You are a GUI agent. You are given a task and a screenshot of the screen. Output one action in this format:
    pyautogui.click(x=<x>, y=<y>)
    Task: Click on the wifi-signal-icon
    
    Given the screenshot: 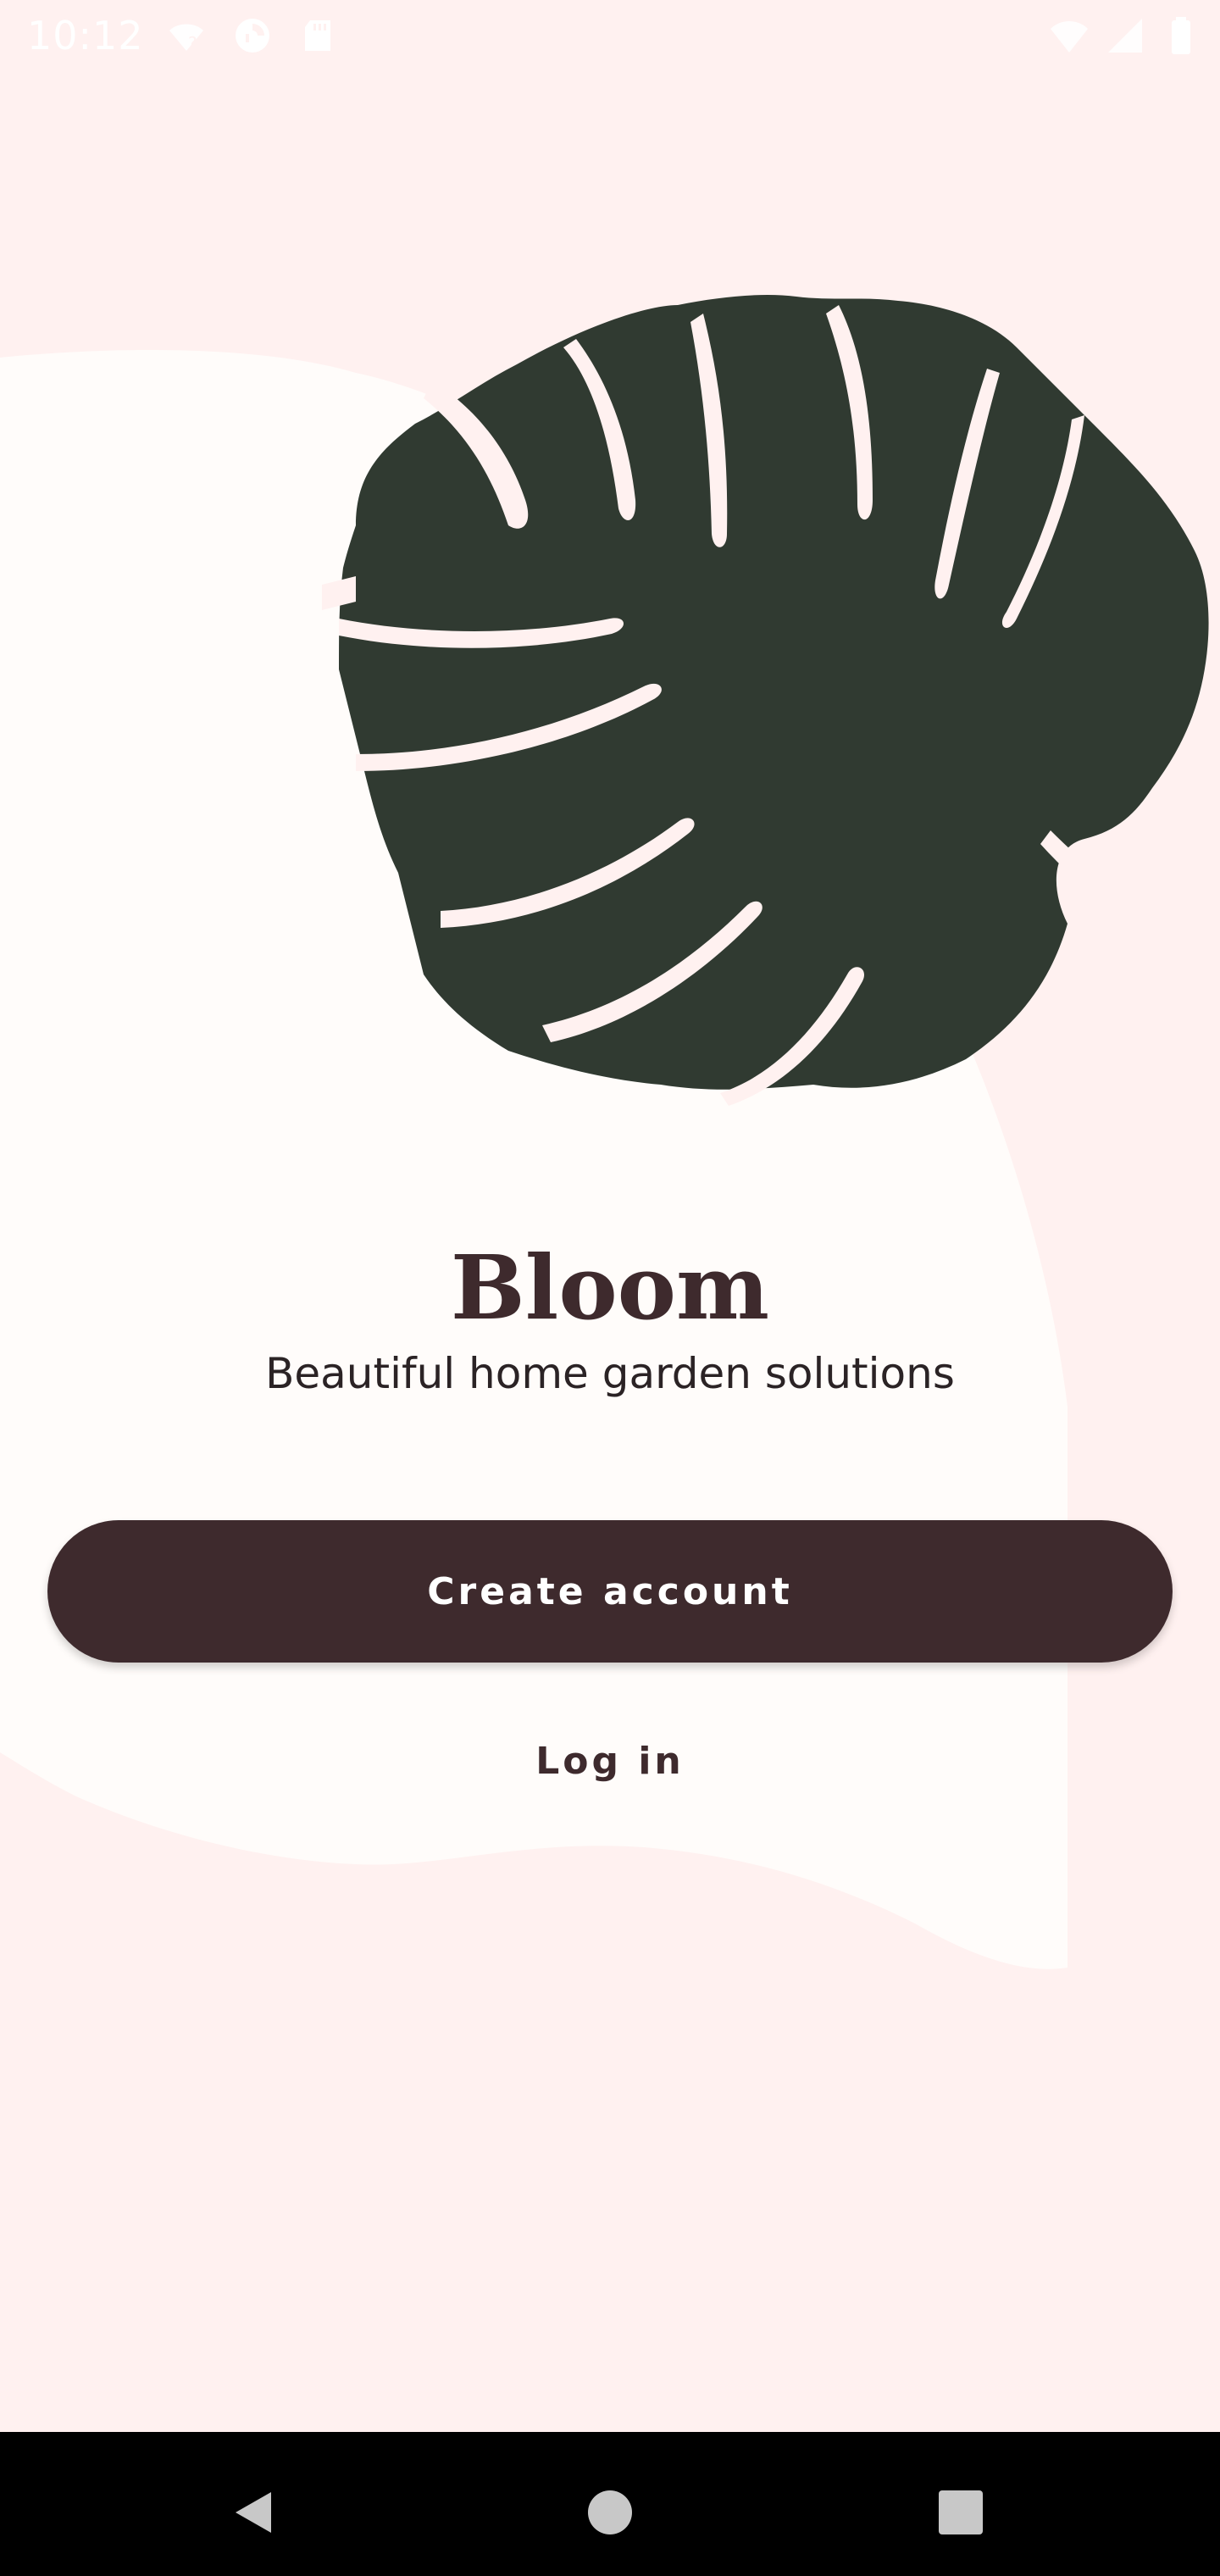 What is the action you would take?
    pyautogui.click(x=1069, y=37)
    